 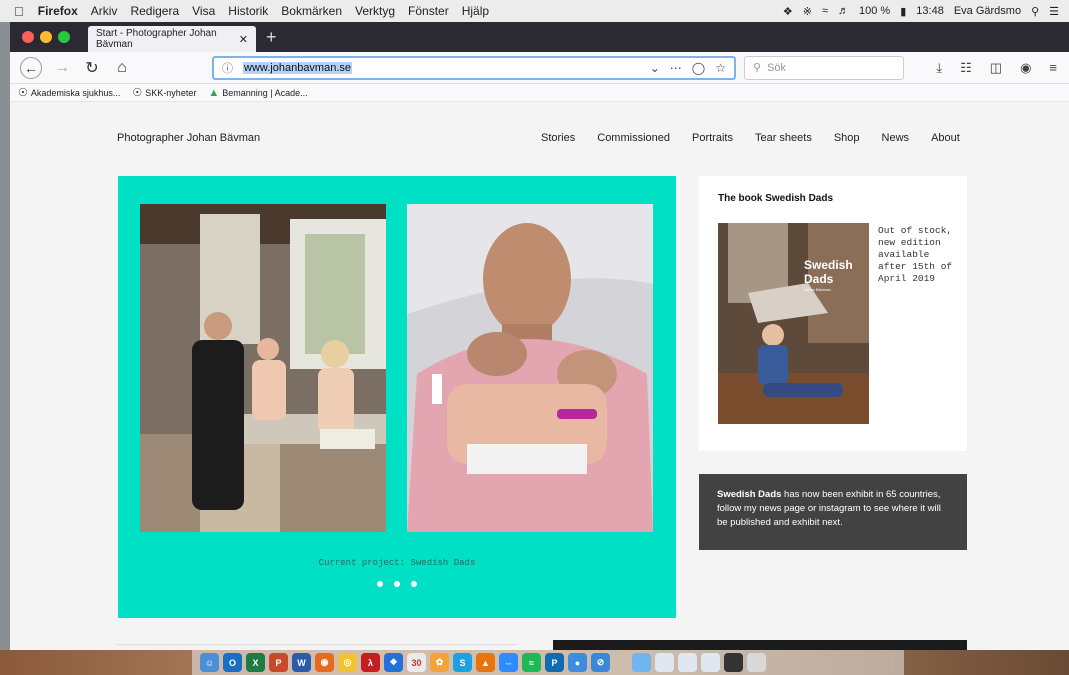 What do you see at coordinates (558, 138) in the screenshot?
I see `nav-stories: Stories` at bounding box center [558, 138].